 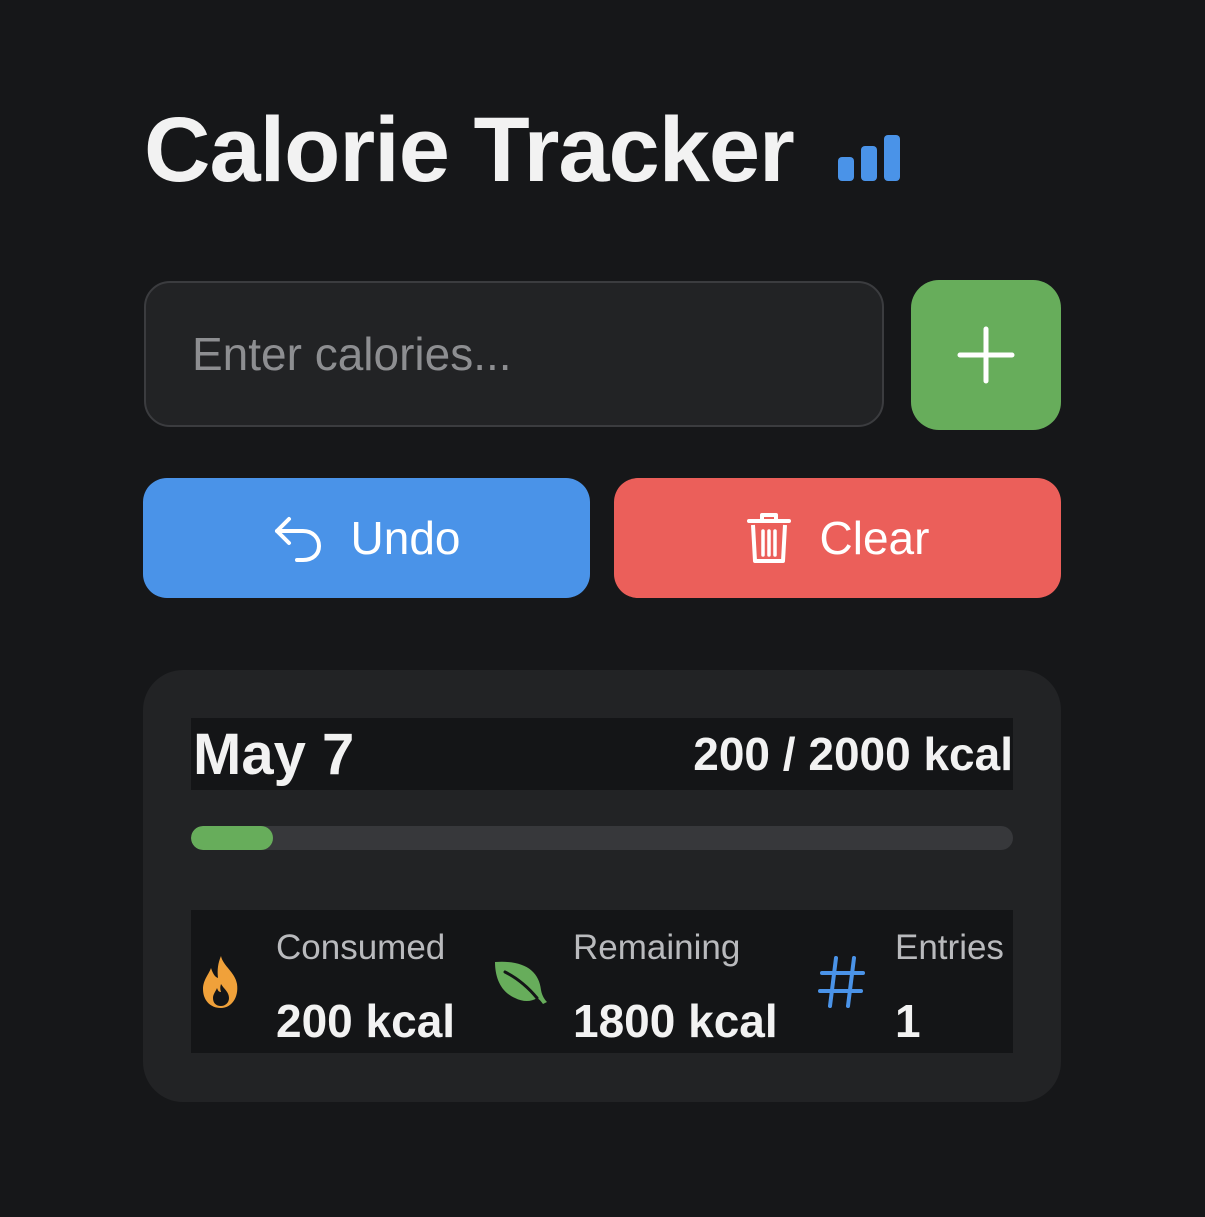 What do you see at coordinates (841, 982) in the screenshot?
I see `hash-icon` at bounding box center [841, 982].